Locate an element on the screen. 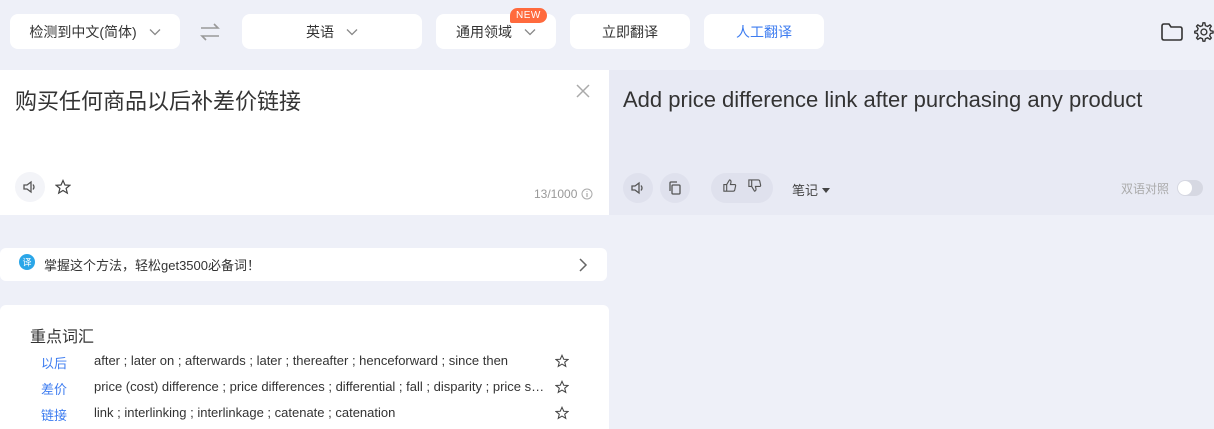  target-language-select: 英语 is located at coordinates (332, 31).